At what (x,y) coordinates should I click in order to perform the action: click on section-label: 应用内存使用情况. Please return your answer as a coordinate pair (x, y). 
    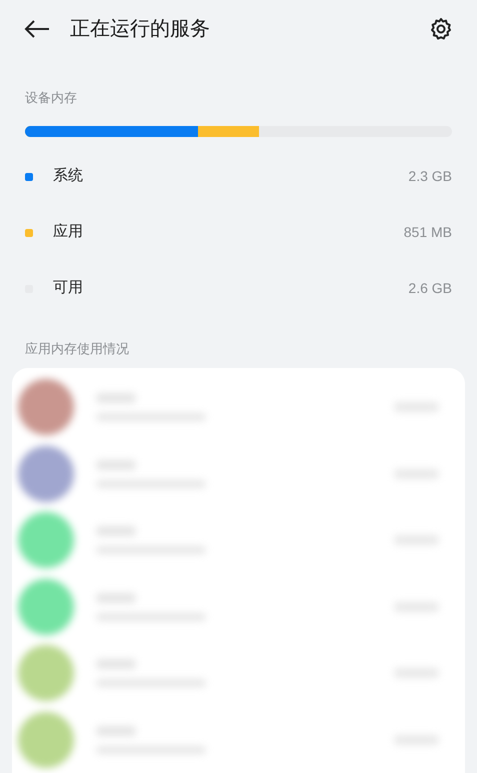
    Looking at the image, I should click on (77, 349).